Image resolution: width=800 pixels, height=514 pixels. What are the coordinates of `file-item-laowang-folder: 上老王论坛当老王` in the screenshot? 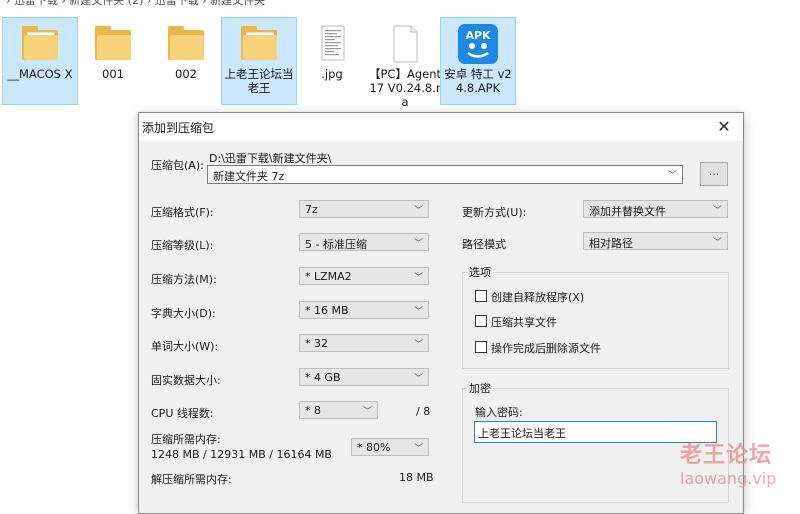 It's located at (259, 61).